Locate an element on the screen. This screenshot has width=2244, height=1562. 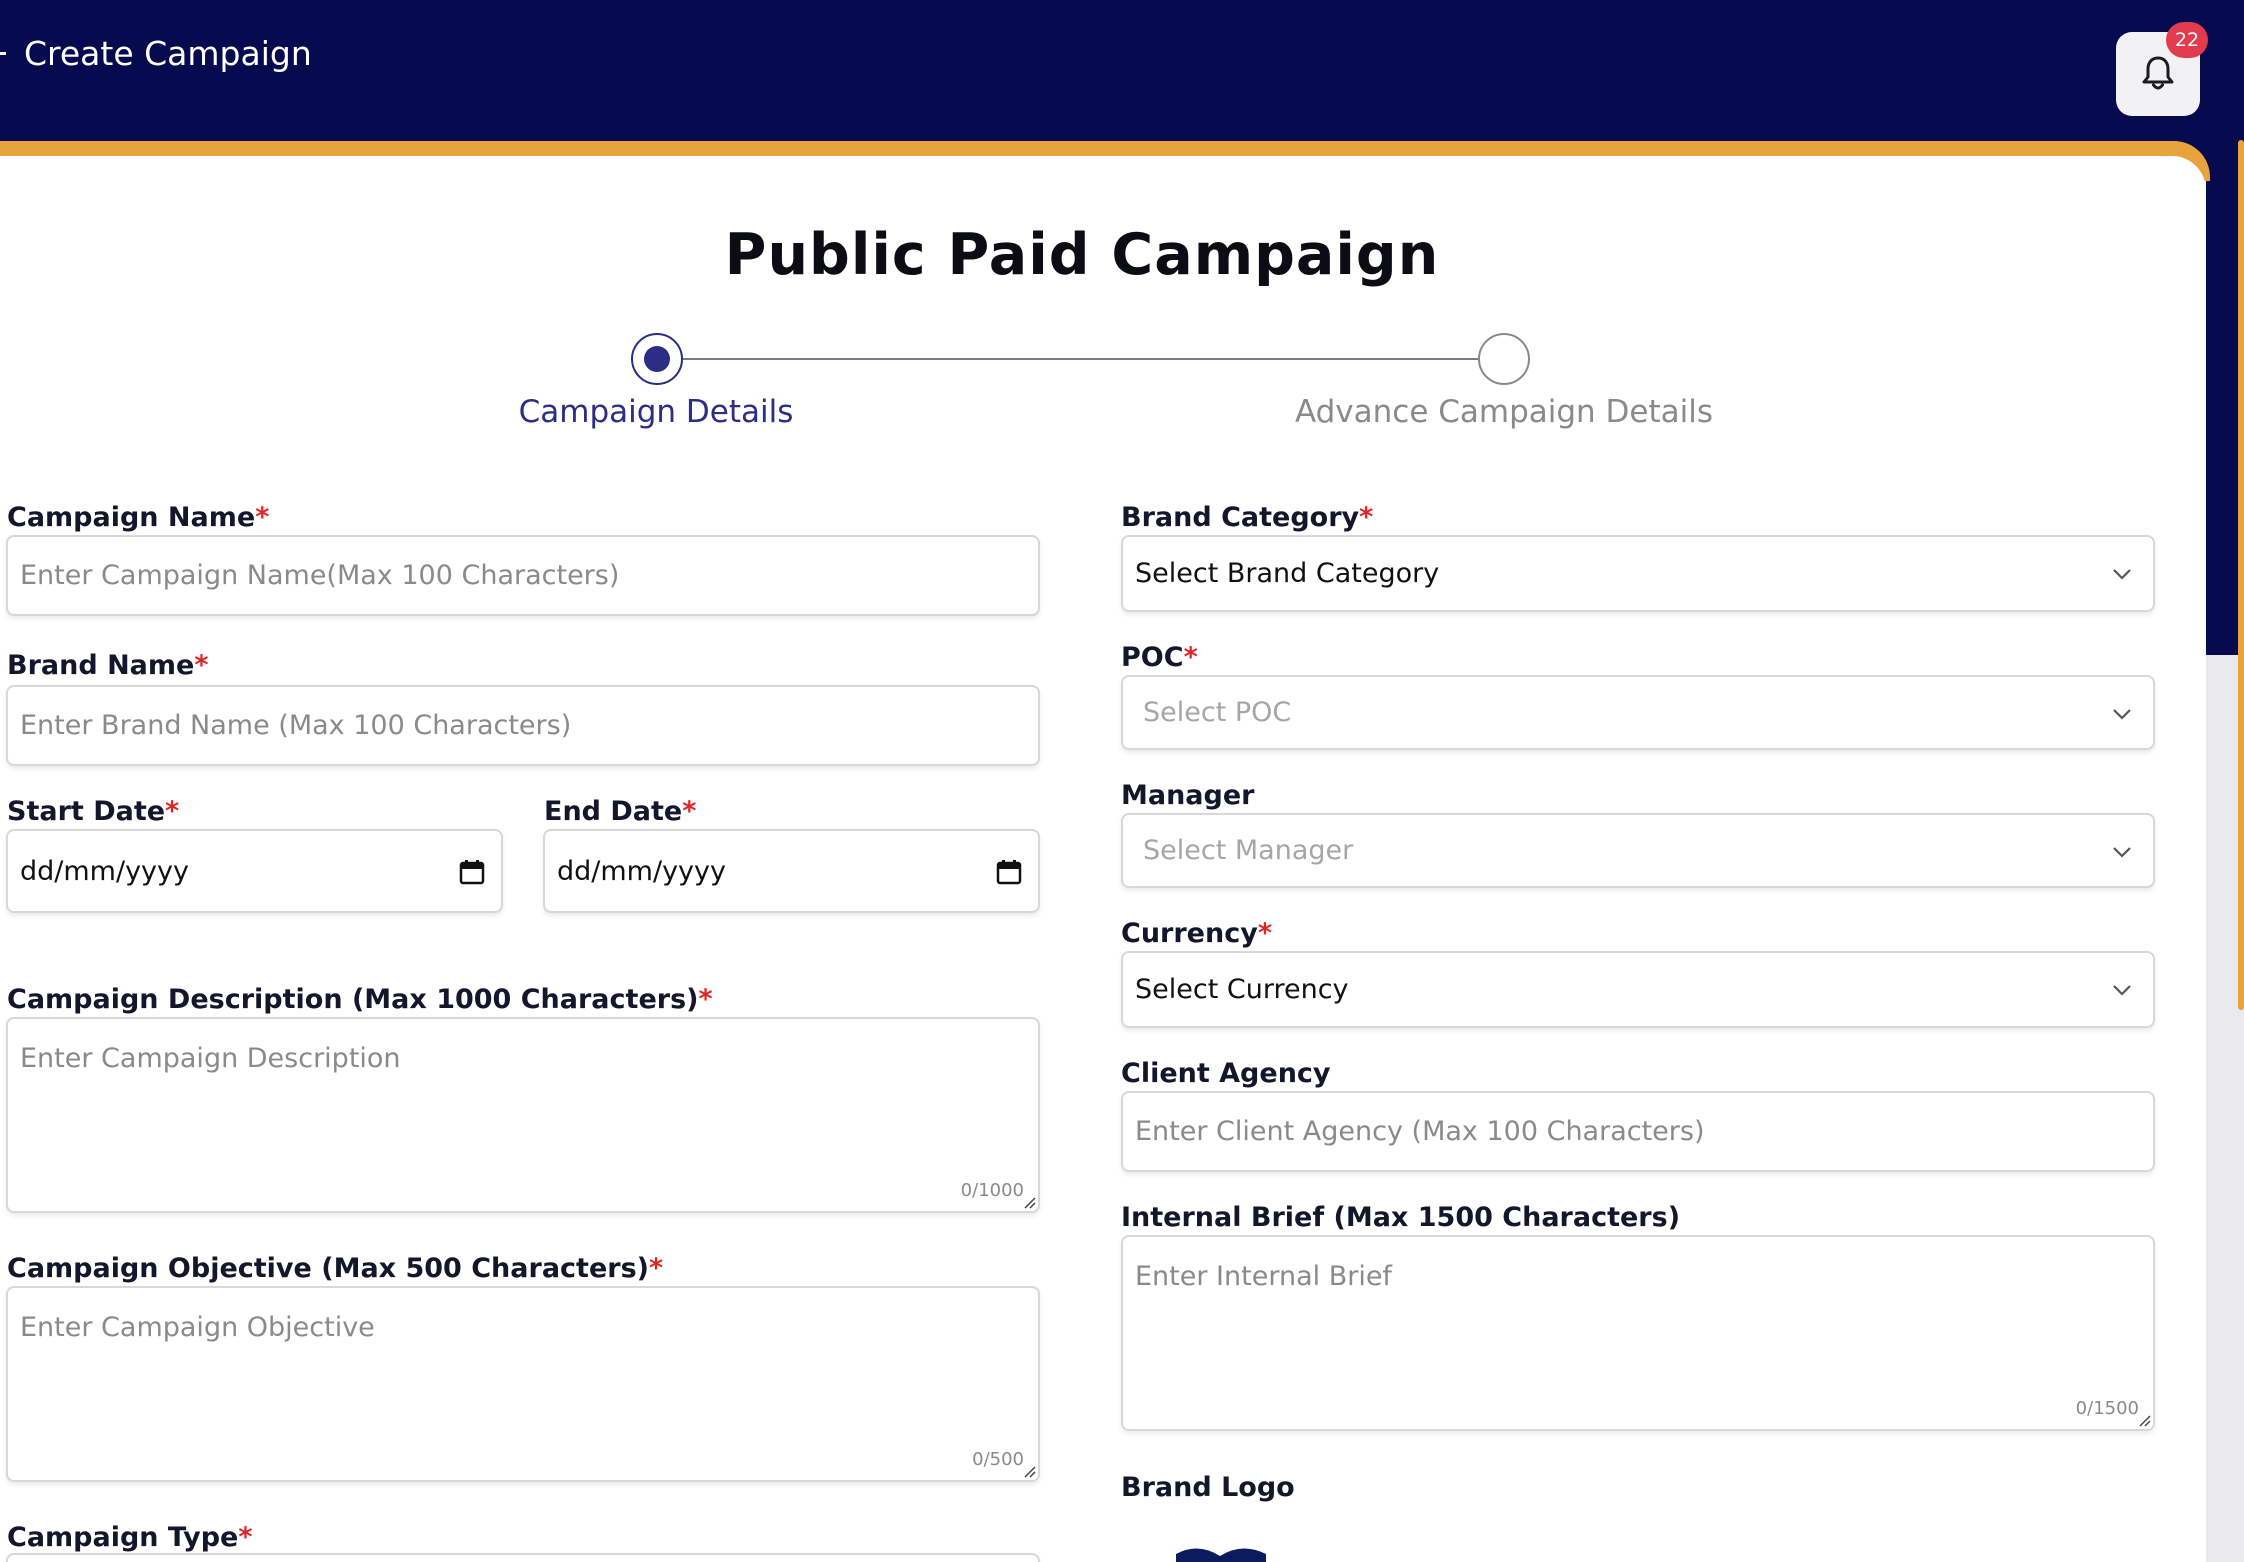
end-date-input: dd/mm/yyyy is located at coordinates (791, 871).